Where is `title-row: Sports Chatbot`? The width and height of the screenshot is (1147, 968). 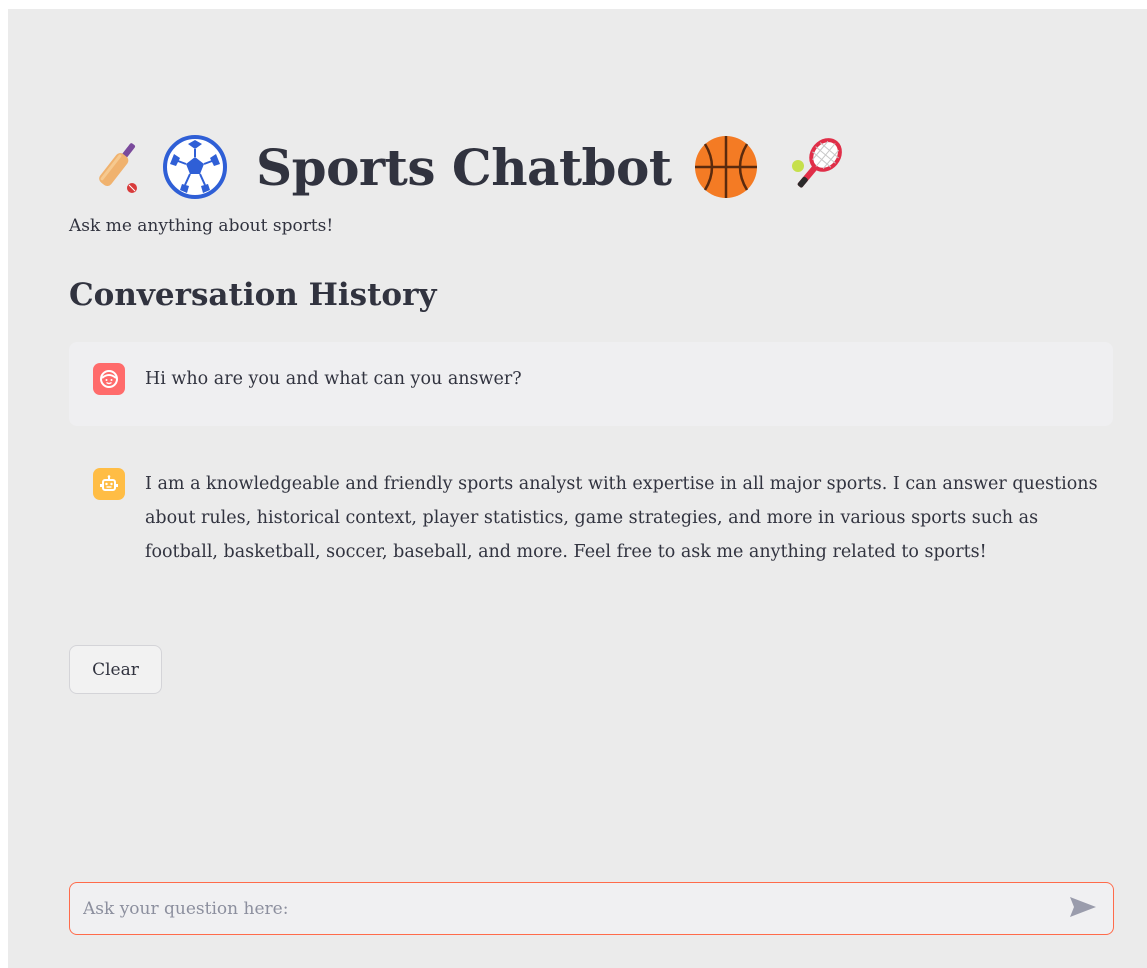
title-row: Sports Chatbot is located at coordinates (468, 167).